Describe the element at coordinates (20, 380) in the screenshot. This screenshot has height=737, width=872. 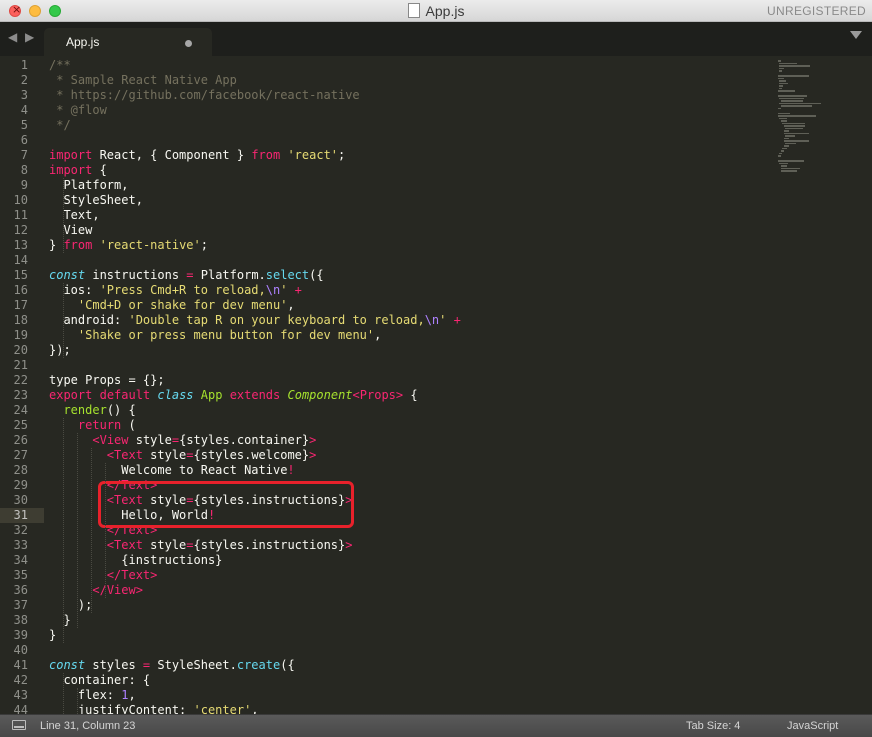
I see `line-number: 22` at that location.